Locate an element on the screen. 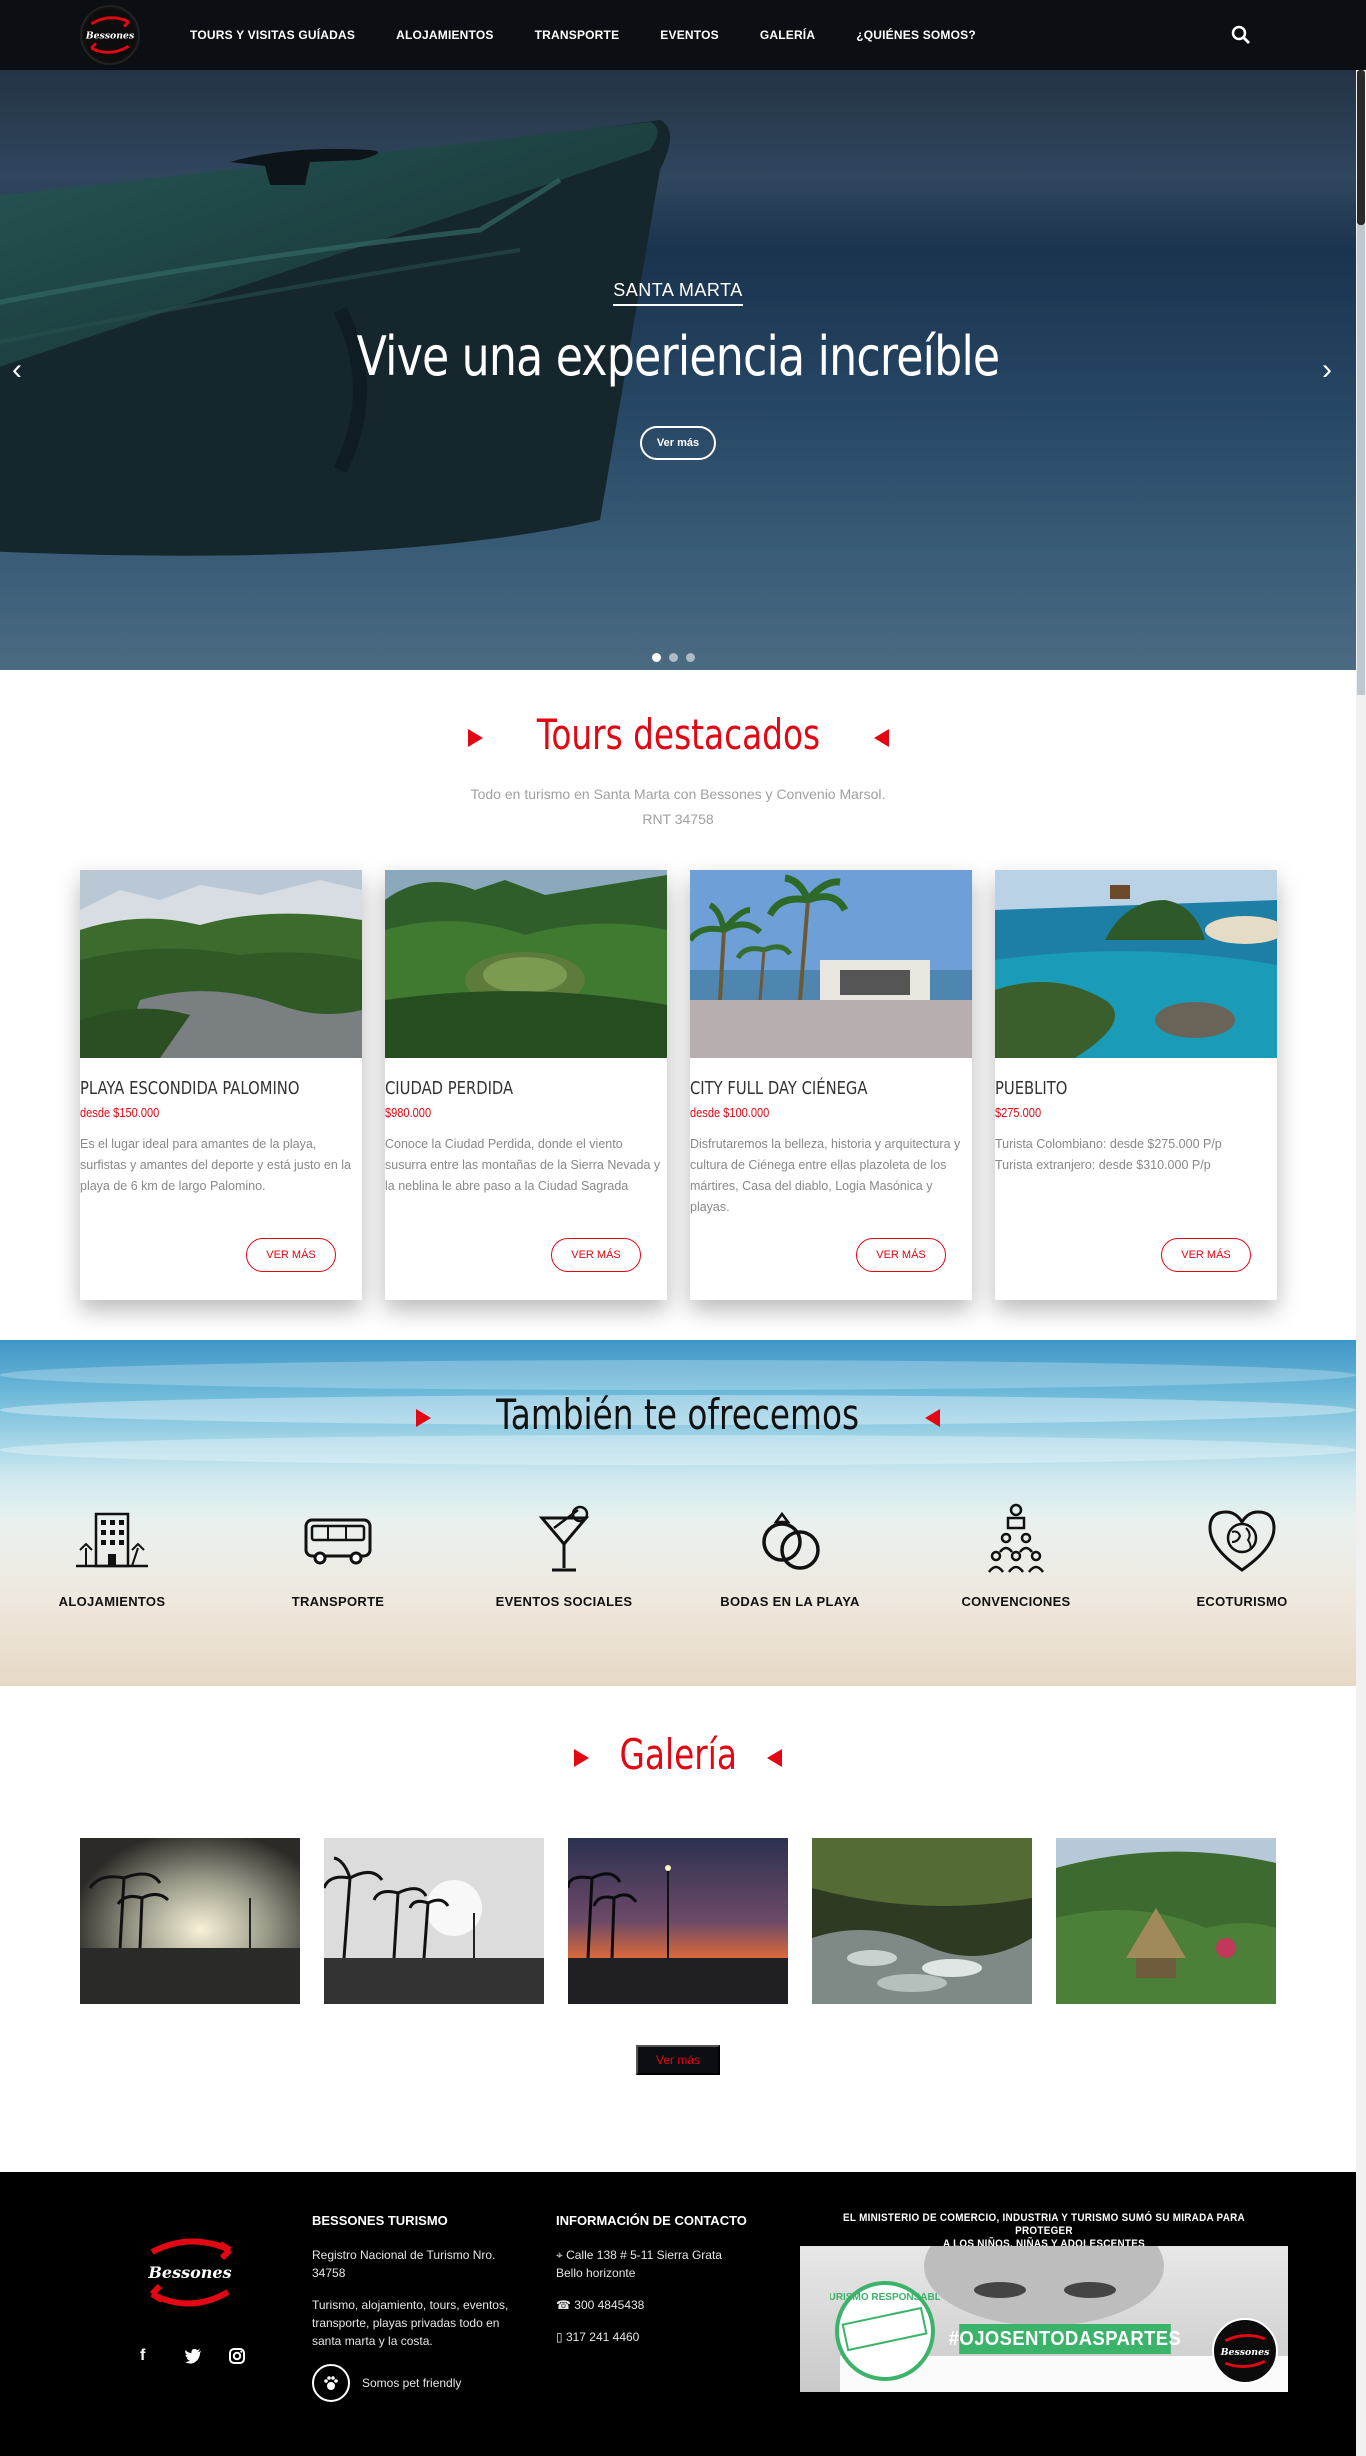 Image resolution: width=1366 pixels, height=2456 pixels. offer-section-title: También te ofrecemos is located at coordinates (678, 1414).